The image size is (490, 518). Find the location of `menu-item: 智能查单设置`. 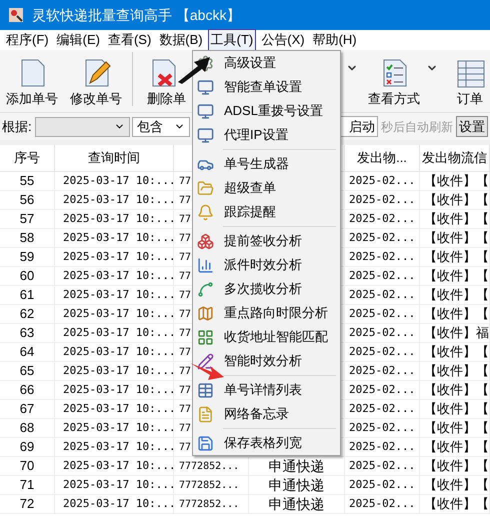

menu-item: 智能查单设置 is located at coordinates (266, 87).